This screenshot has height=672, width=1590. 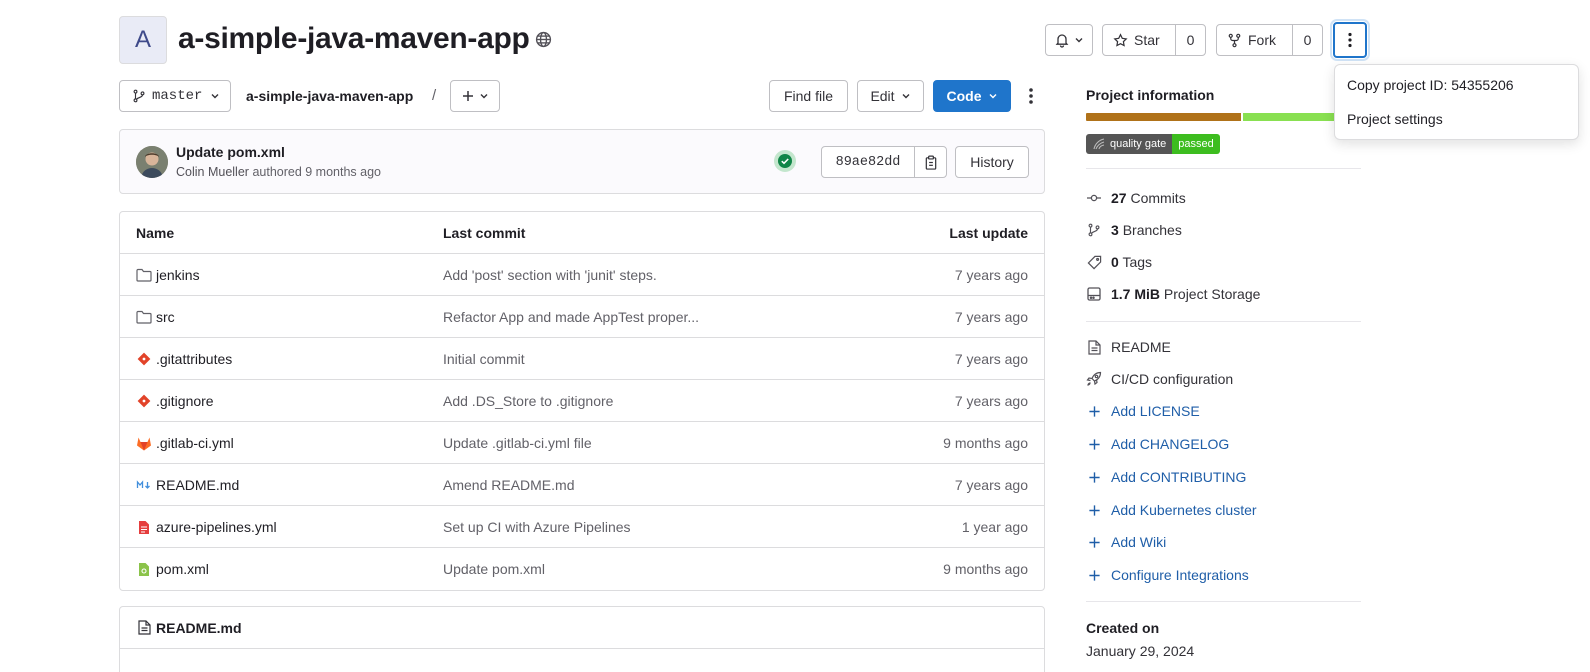 I want to click on pipeline-status, so click(x=785, y=161).